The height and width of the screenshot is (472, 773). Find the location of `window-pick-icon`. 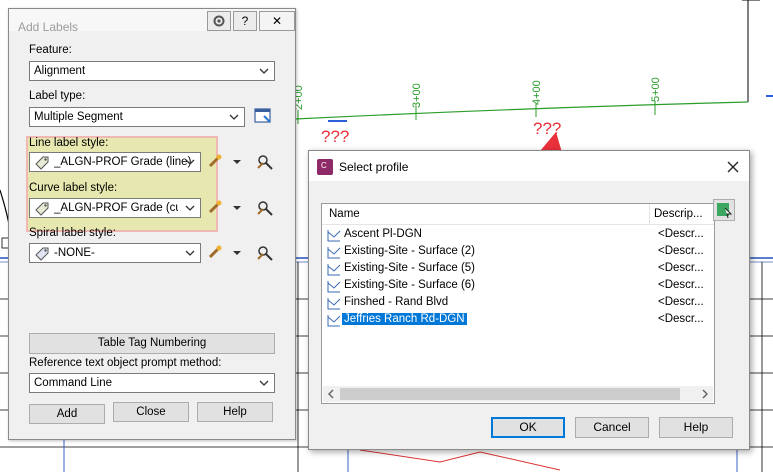

window-pick-icon is located at coordinates (262, 115).